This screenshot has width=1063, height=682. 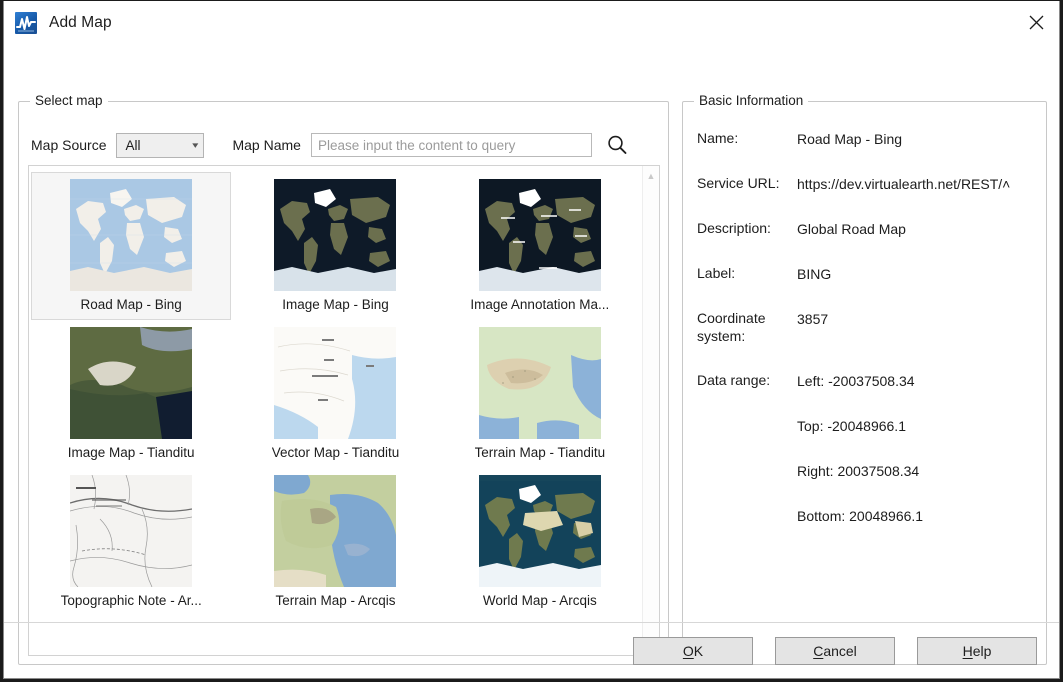 What do you see at coordinates (840, 650) in the screenshot?
I see `cancel-suffix: ancel` at bounding box center [840, 650].